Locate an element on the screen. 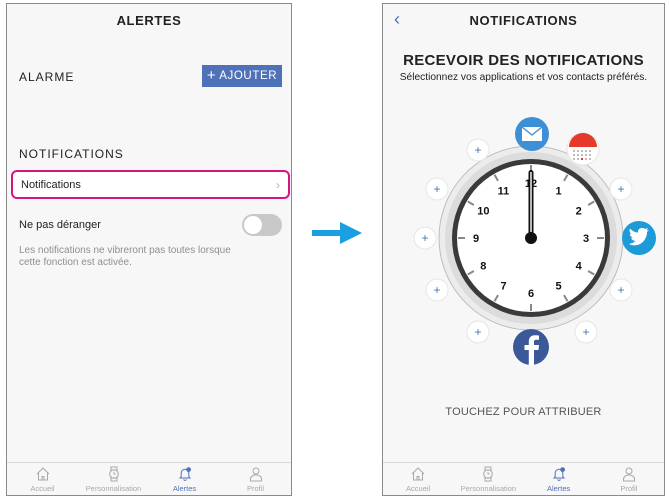 The width and height of the screenshot is (669, 499). add-button-label: AJOUTER is located at coordinates (248, 76).